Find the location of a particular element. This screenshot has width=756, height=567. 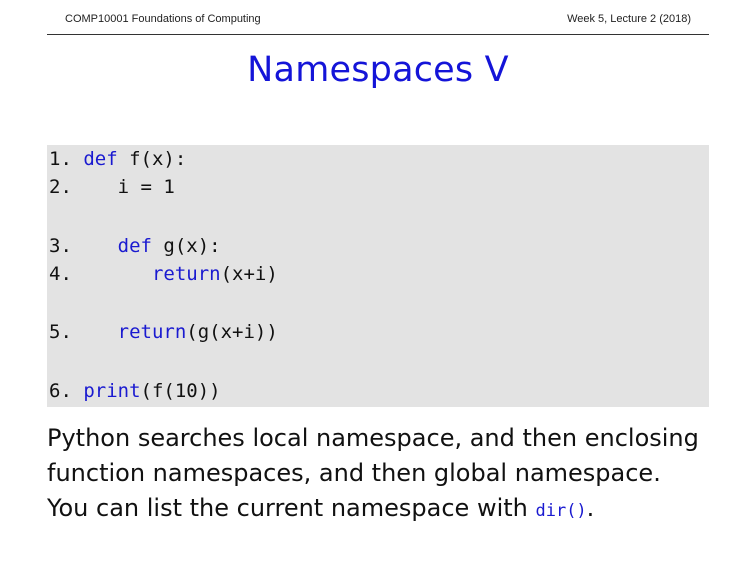

line-number: 1. is located at coordinates (60, 159).